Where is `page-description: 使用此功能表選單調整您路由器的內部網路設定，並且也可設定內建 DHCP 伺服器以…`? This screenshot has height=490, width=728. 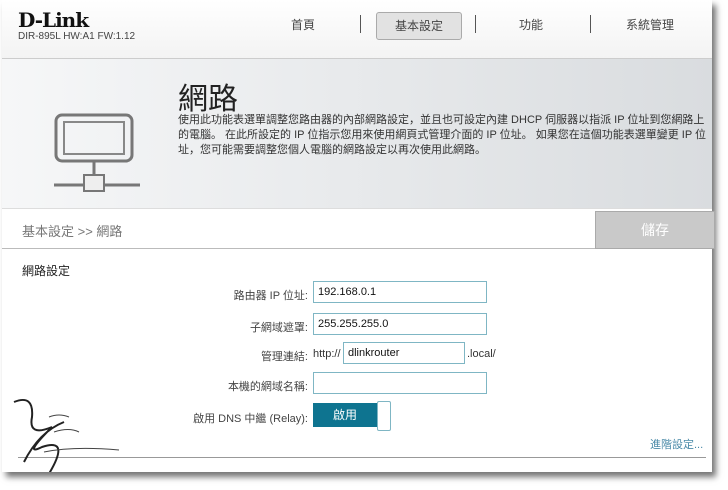 page-description: 使用此功能表選單調整您路由器的內部網路設定，並且也可設定內建 DHCP 伺服器以… is located at coordinates (442, 135).